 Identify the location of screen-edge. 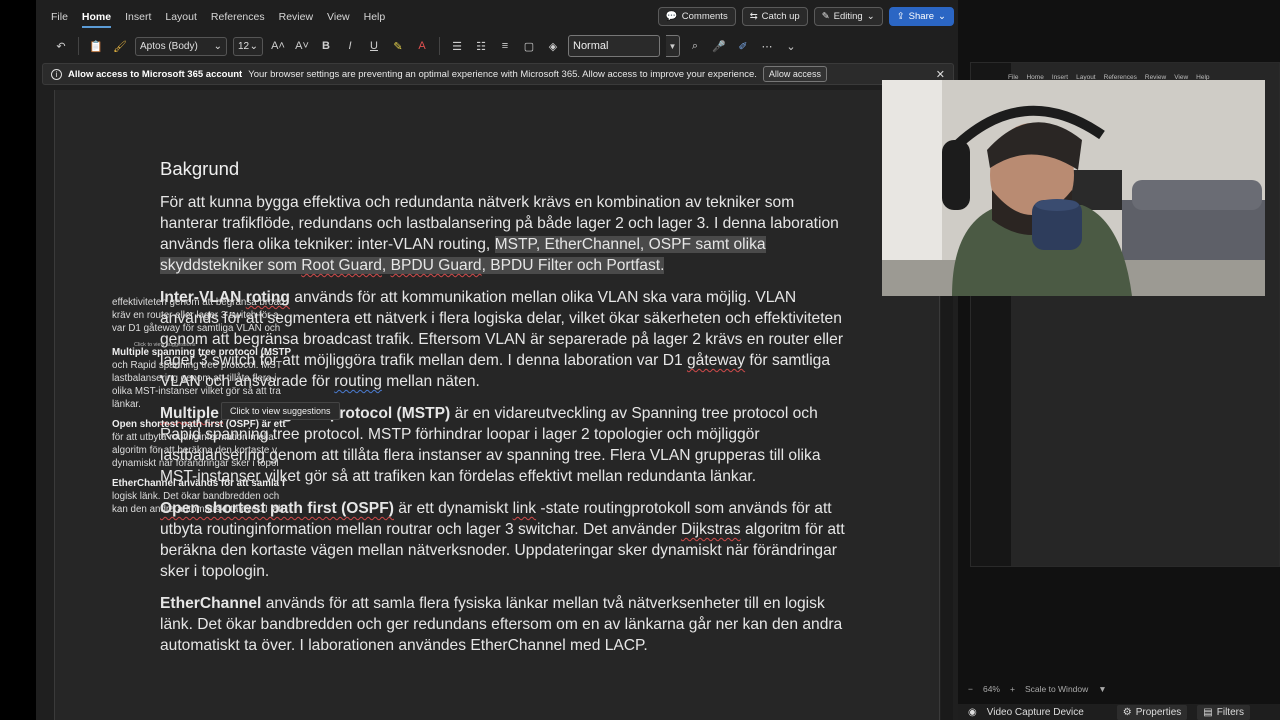
(18, 360).